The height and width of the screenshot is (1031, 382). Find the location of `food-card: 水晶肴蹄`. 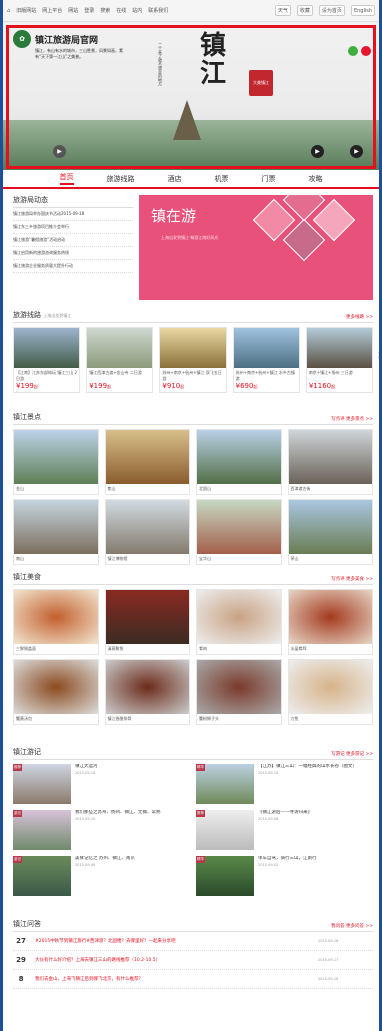

food-card: 水晶肴蹄 is located at coordinates (330, 622).